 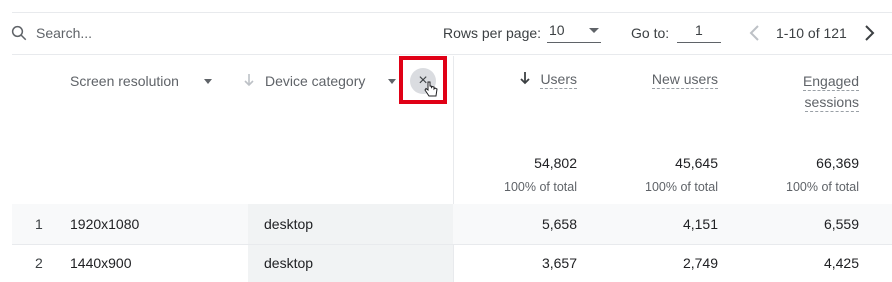 I want to click on metric-header-engaged-sessions: Engaged sessions, so click(x=830, y=92).